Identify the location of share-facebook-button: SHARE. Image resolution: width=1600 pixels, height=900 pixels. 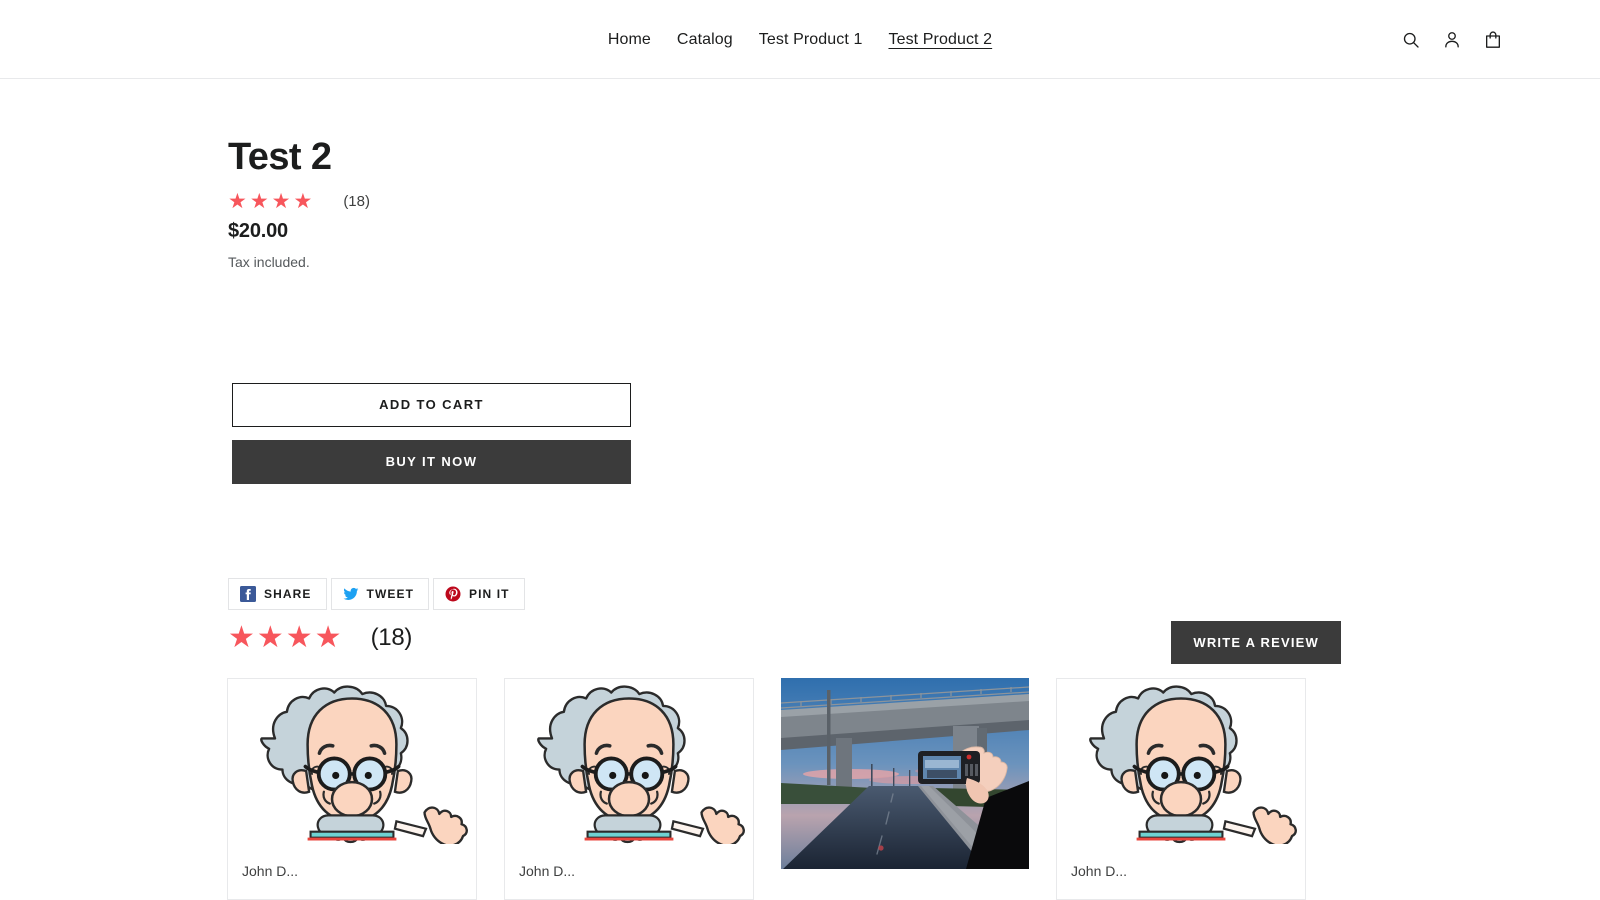
(277, 594).